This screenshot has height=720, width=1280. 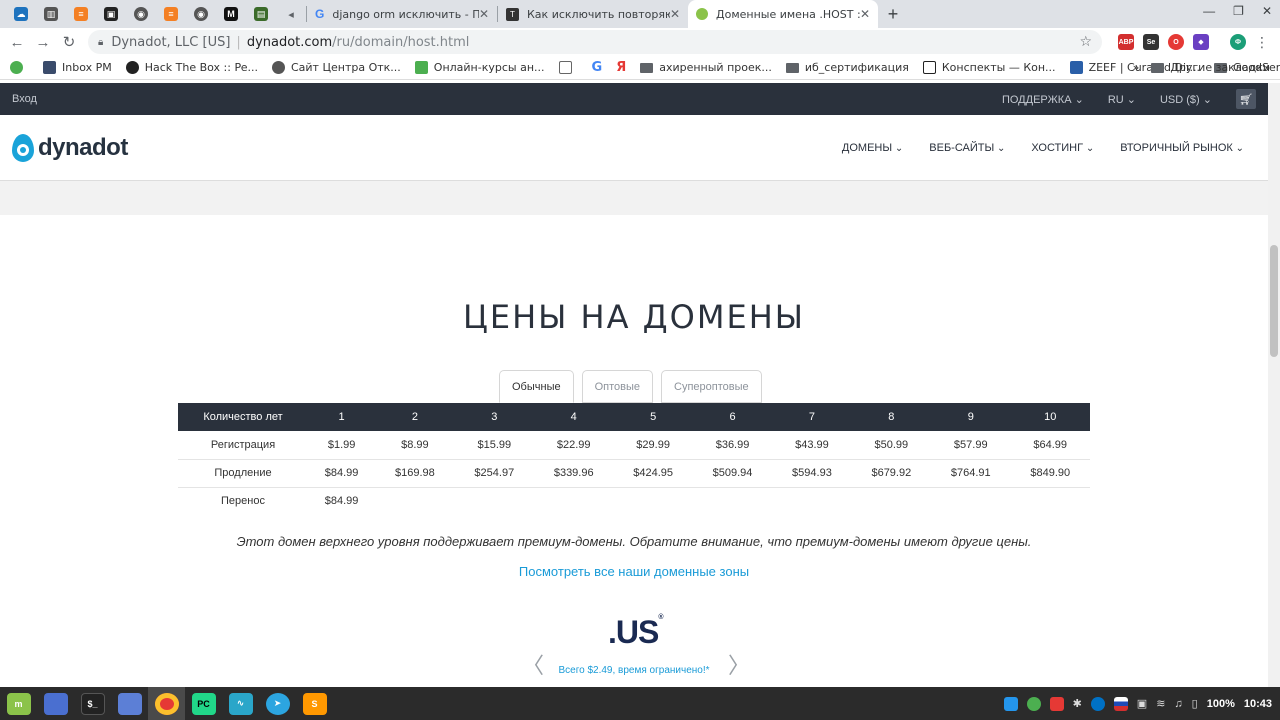 What do you see at coordinates (1122, 99) in the screenshot?
I see `language-dropdown: RU ⌄` at bounding box center [1122, 99].